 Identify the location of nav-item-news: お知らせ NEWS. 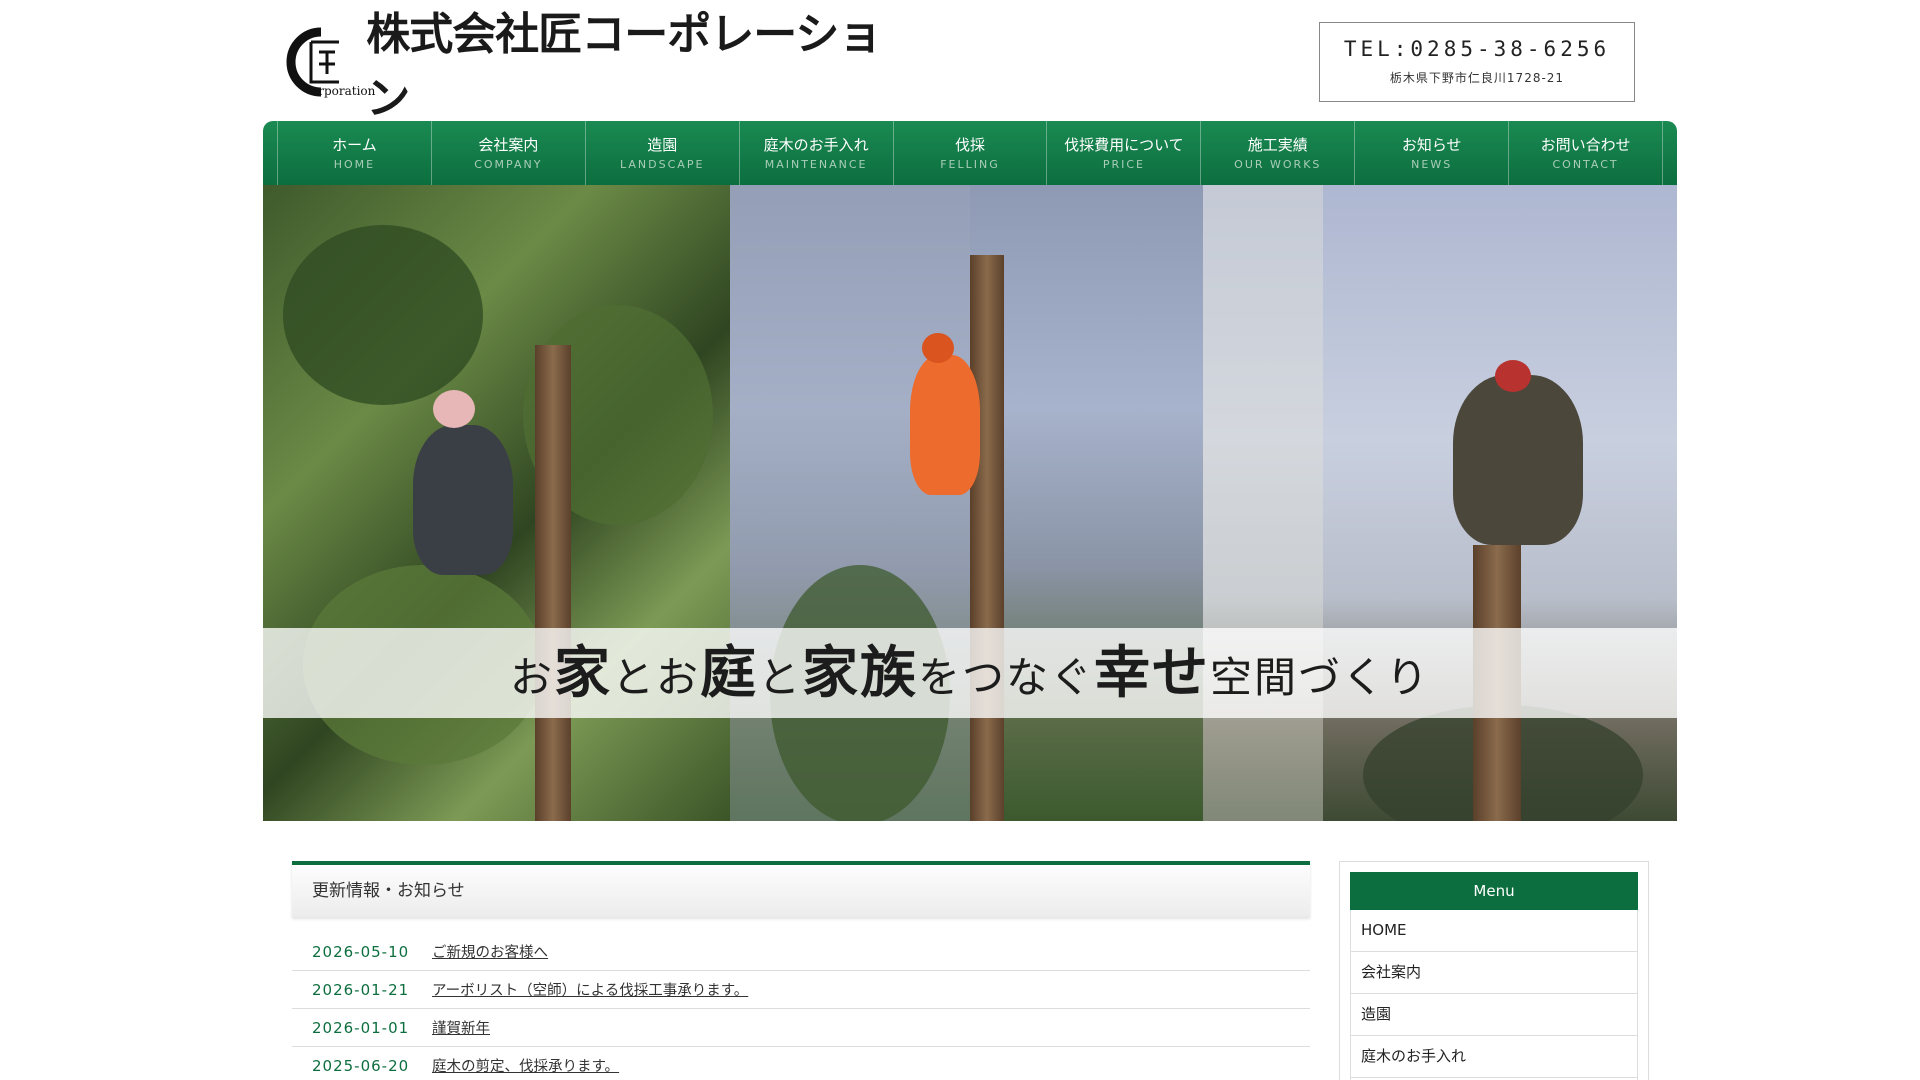
(1431, 153).